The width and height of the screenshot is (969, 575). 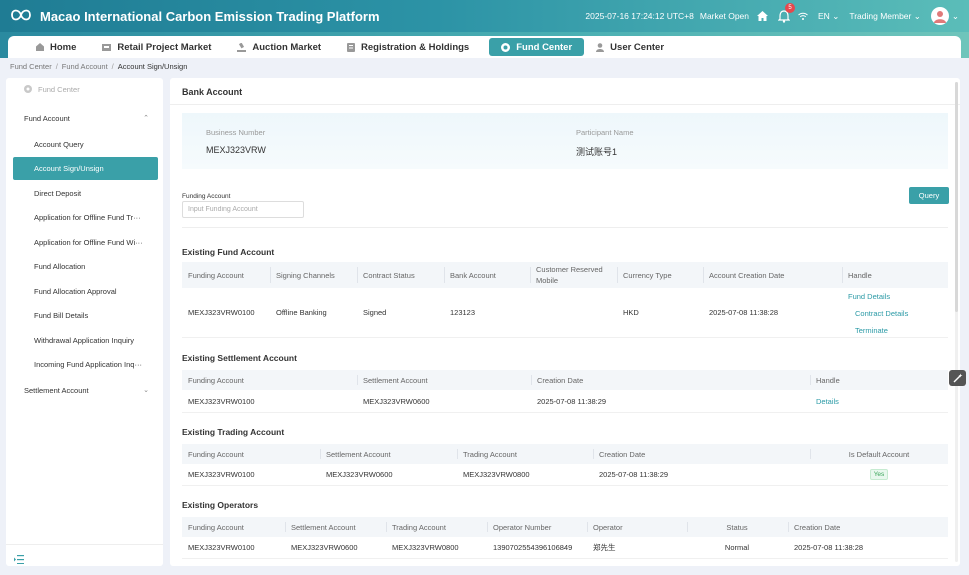 What do you see at coordinates (75, 291) in the screenshot?
I see `sidebar-item-label: Fund Allocation Approval` at bounding box center [75, 291].